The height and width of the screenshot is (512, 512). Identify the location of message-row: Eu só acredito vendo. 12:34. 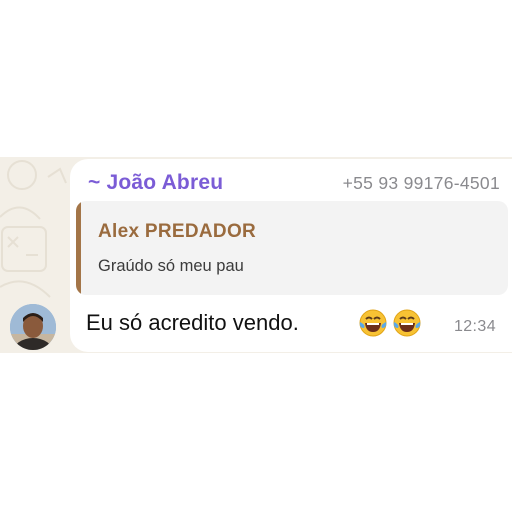
(292, 323).